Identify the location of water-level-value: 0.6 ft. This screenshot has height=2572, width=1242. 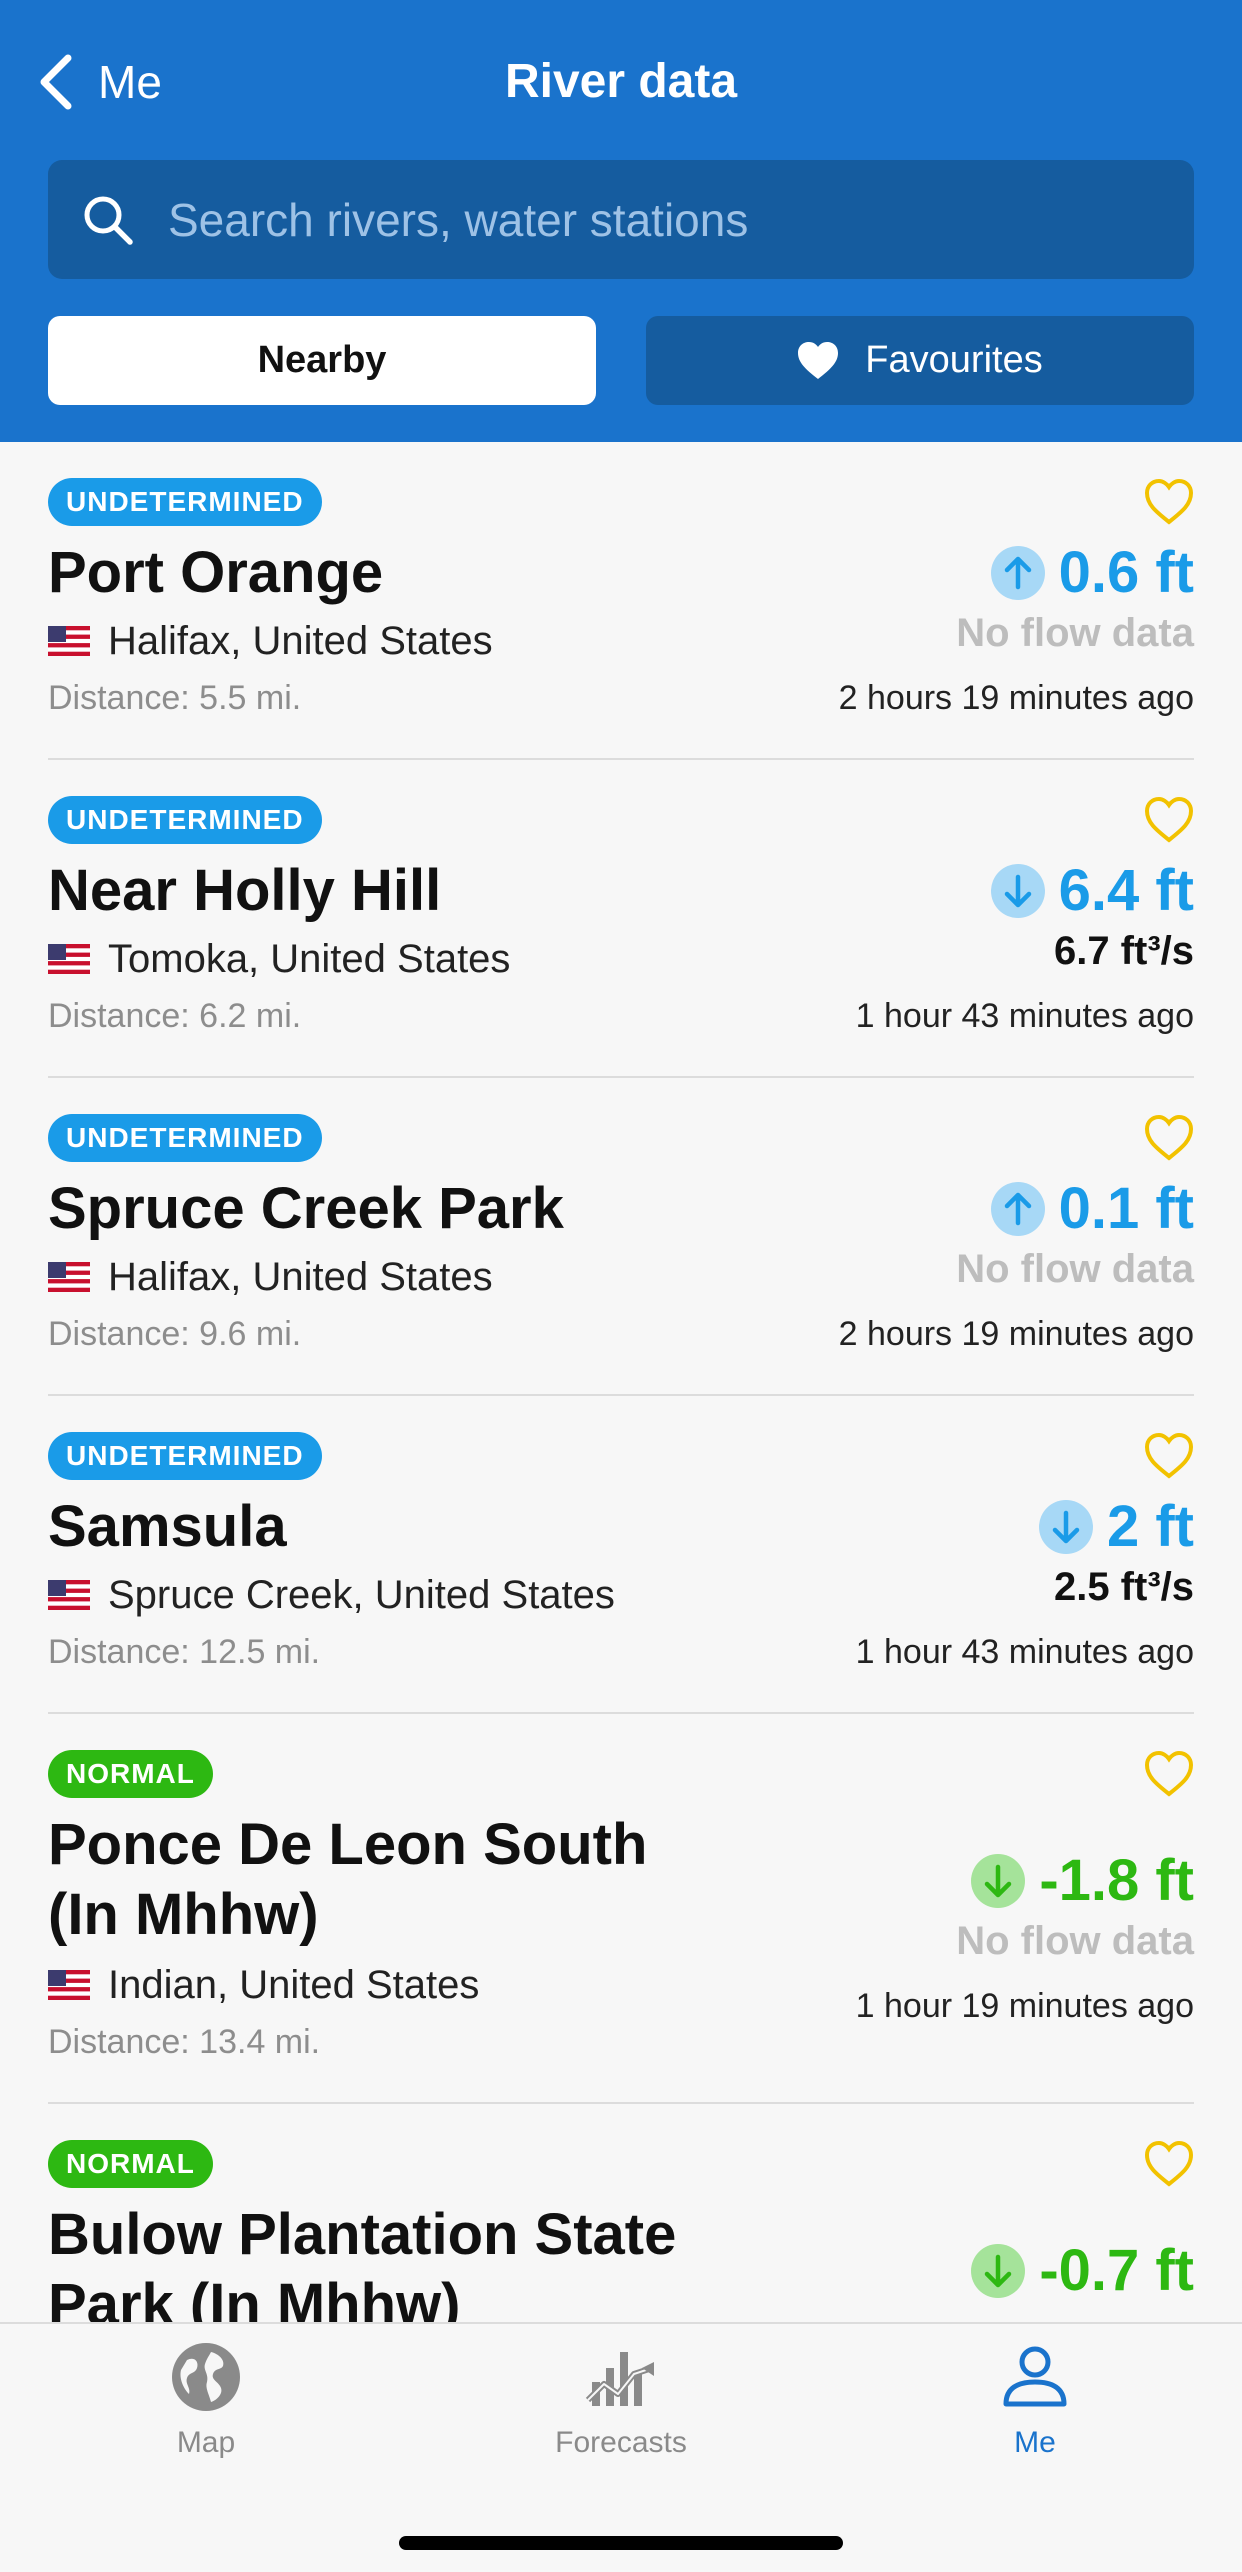
(1126, 572).